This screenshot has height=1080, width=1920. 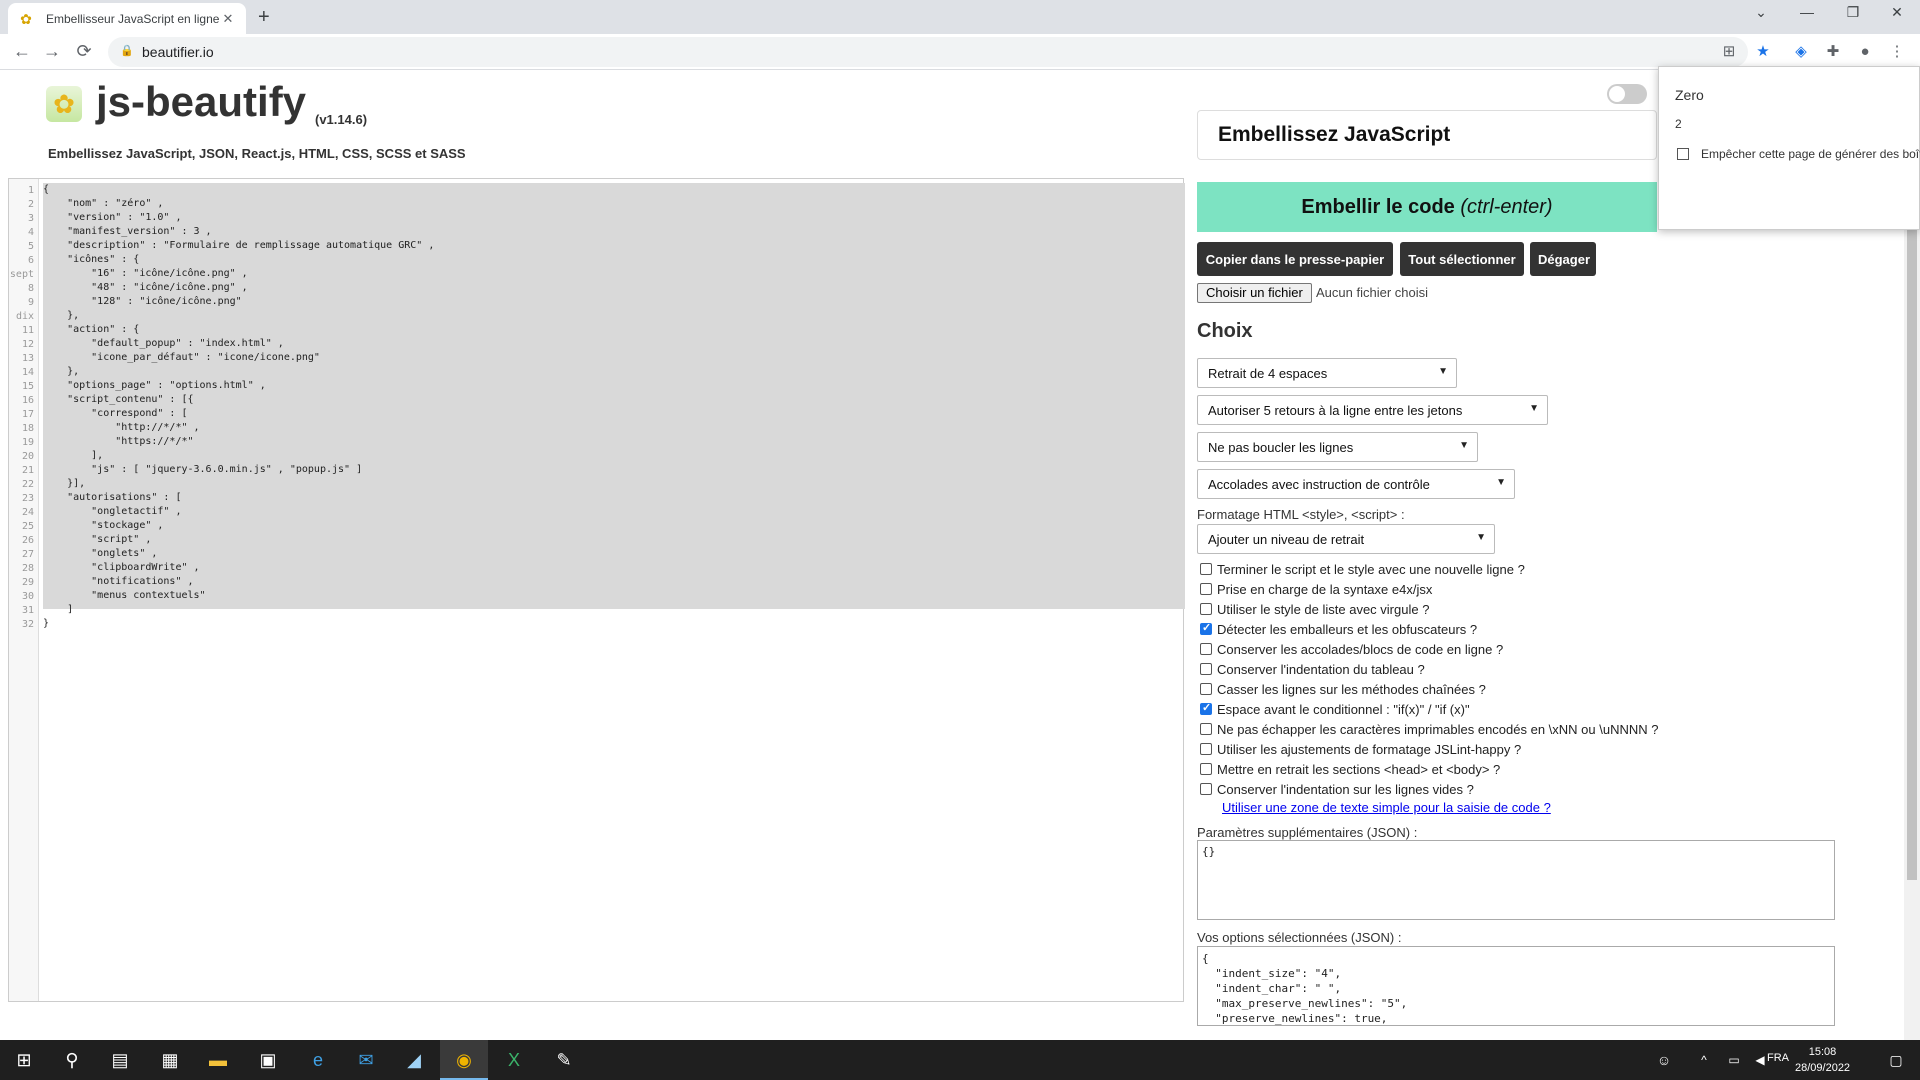 What do you see at coordinates (1327, 373) in the screenshot?
I see `indent-select: Retrait de 4 espaces ▼` at bounding box center [1327, 373].